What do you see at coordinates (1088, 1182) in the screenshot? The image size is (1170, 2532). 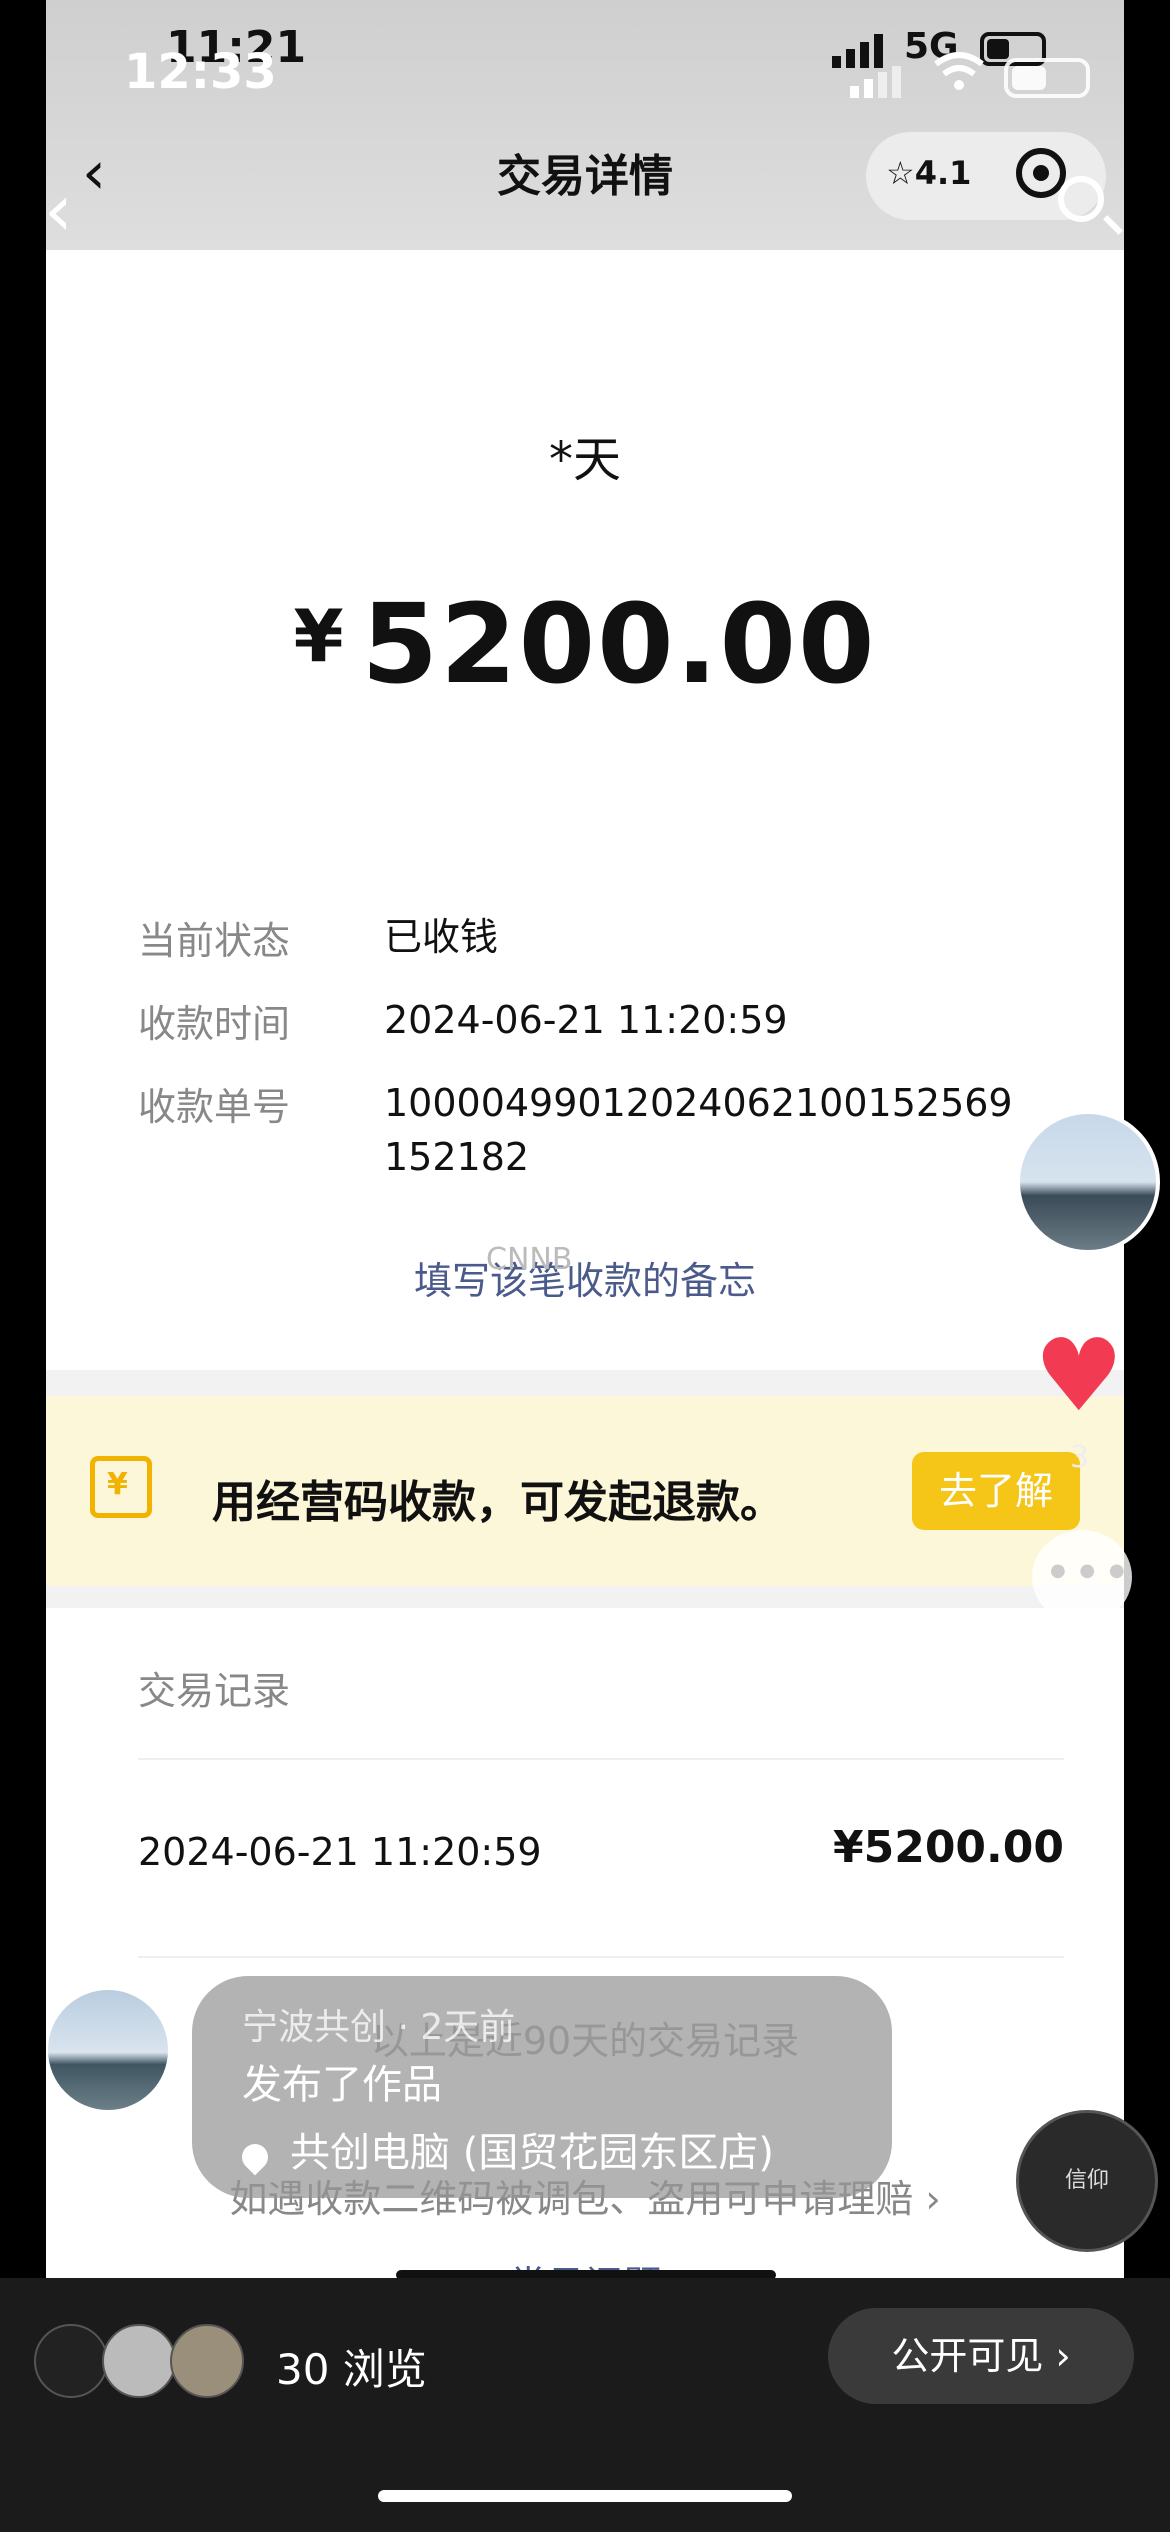 I see `author-avatar` at bounding box center [1088, 1182].